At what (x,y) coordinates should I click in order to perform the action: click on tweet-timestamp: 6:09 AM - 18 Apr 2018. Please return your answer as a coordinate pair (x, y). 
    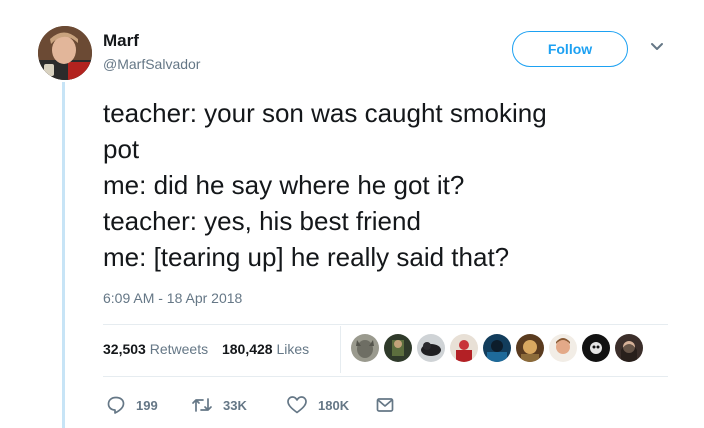
    Looking at the image, I should click on (172, 298).